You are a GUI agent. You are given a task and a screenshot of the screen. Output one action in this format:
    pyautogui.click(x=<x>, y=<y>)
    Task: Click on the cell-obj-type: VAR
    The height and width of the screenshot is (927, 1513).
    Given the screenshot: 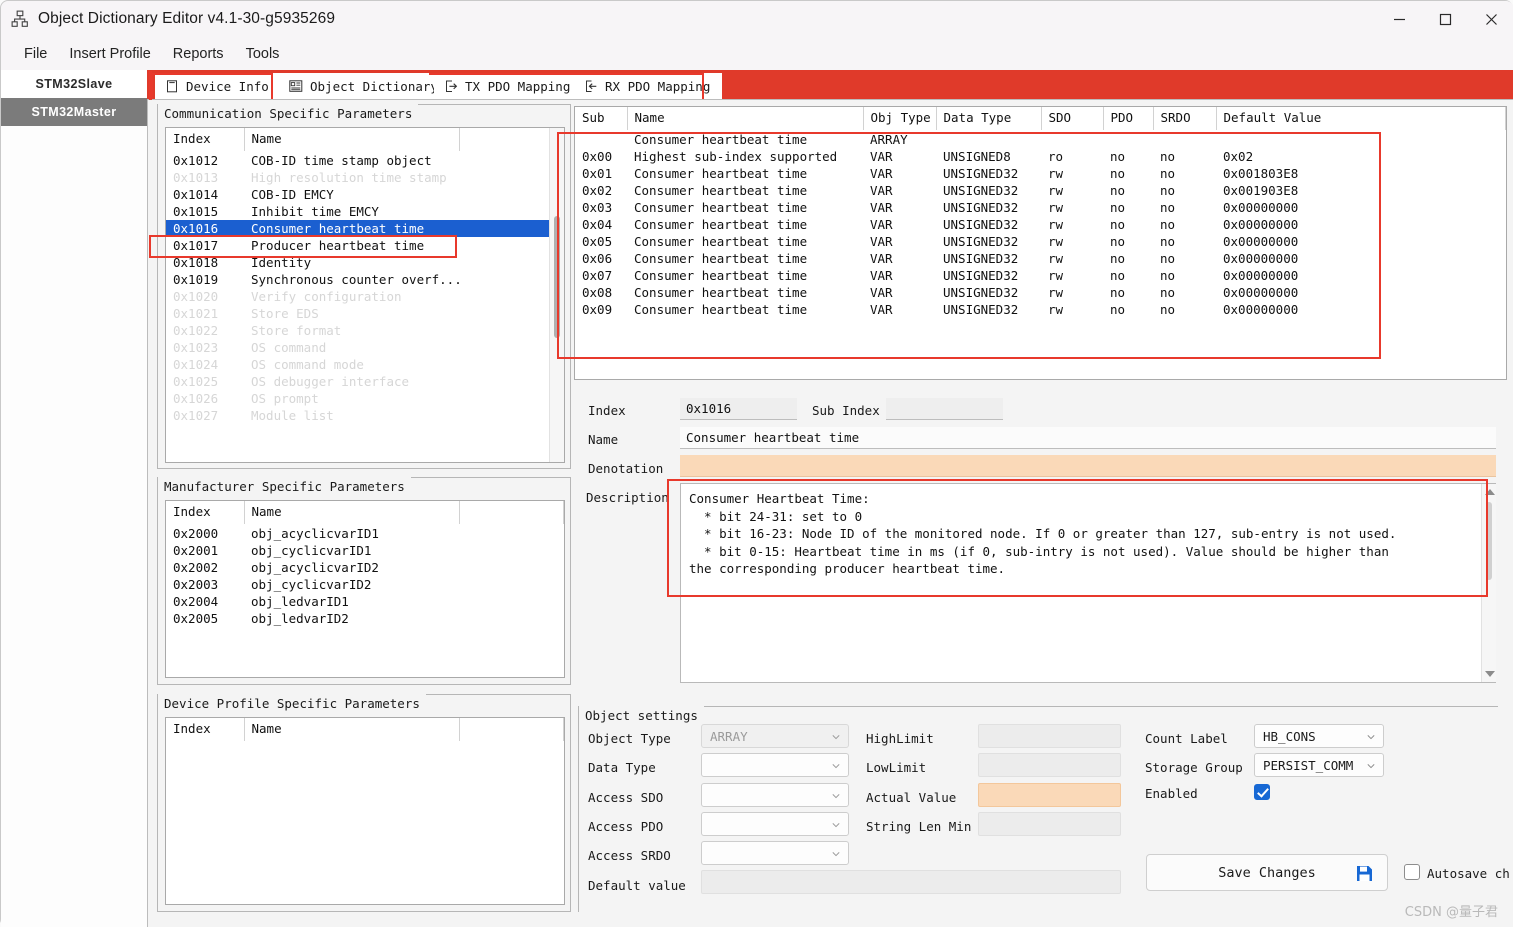 What is the action you would take?
    pyautogui.click(x=881, y=258)
    